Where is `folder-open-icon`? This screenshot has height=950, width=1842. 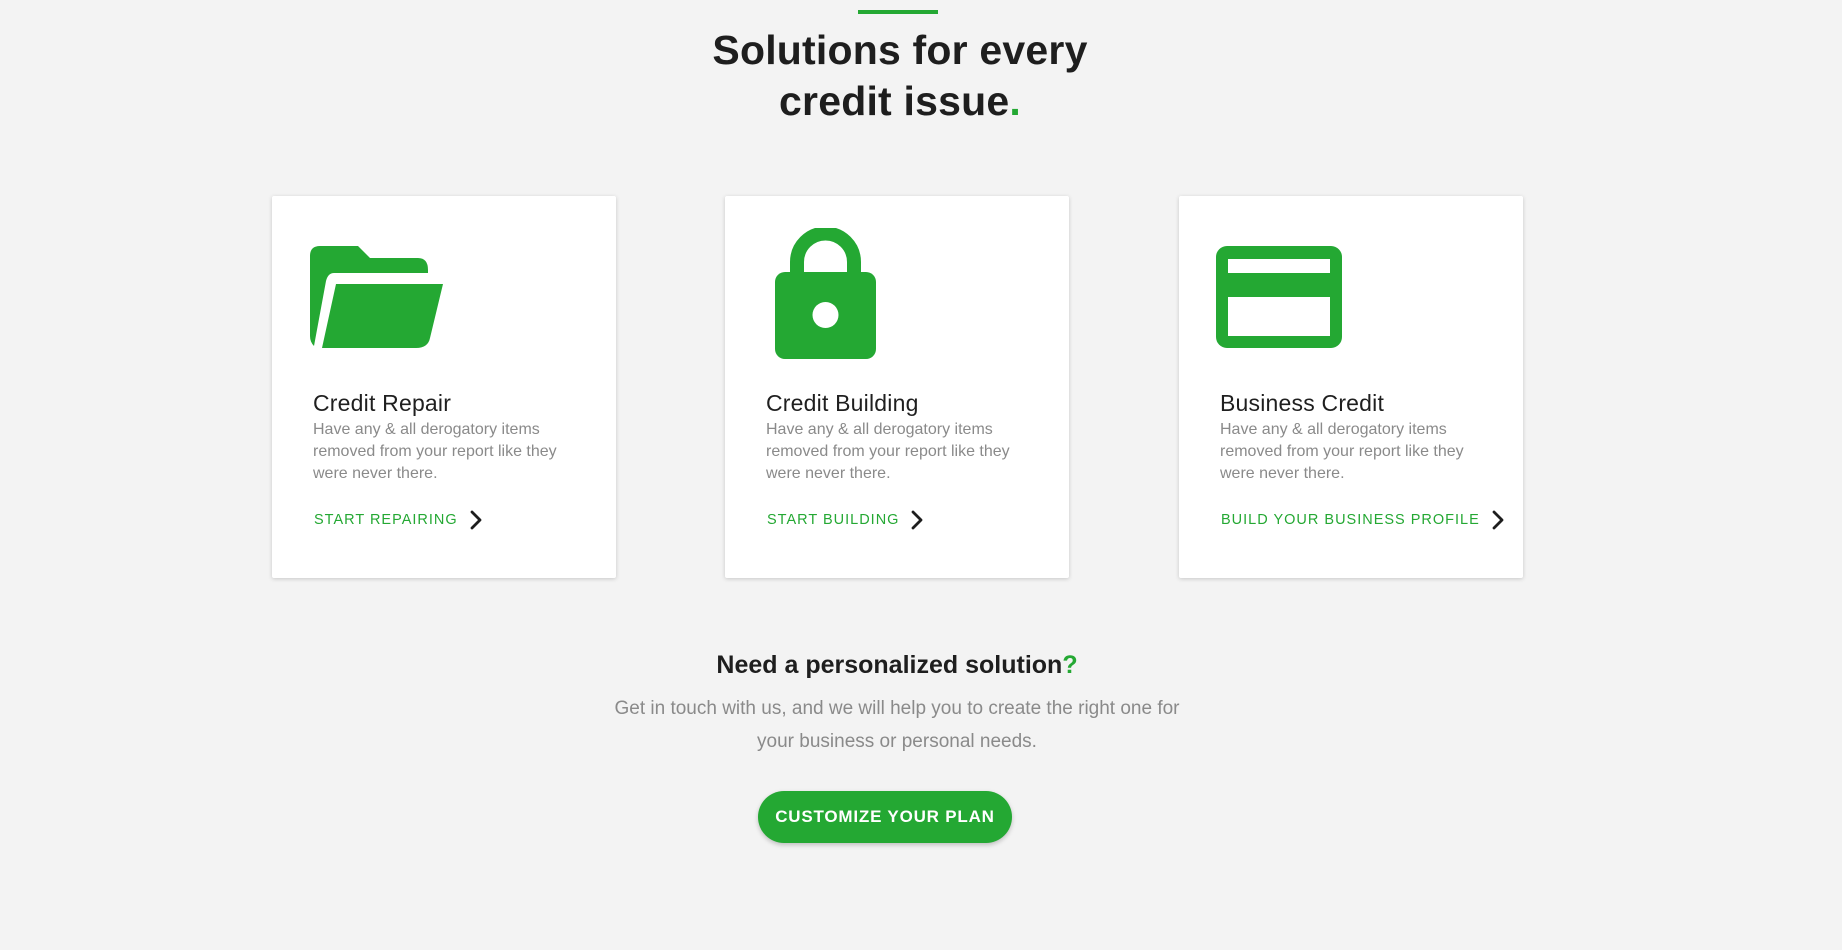
folder-open-icon is located at coordinates (376, 297).